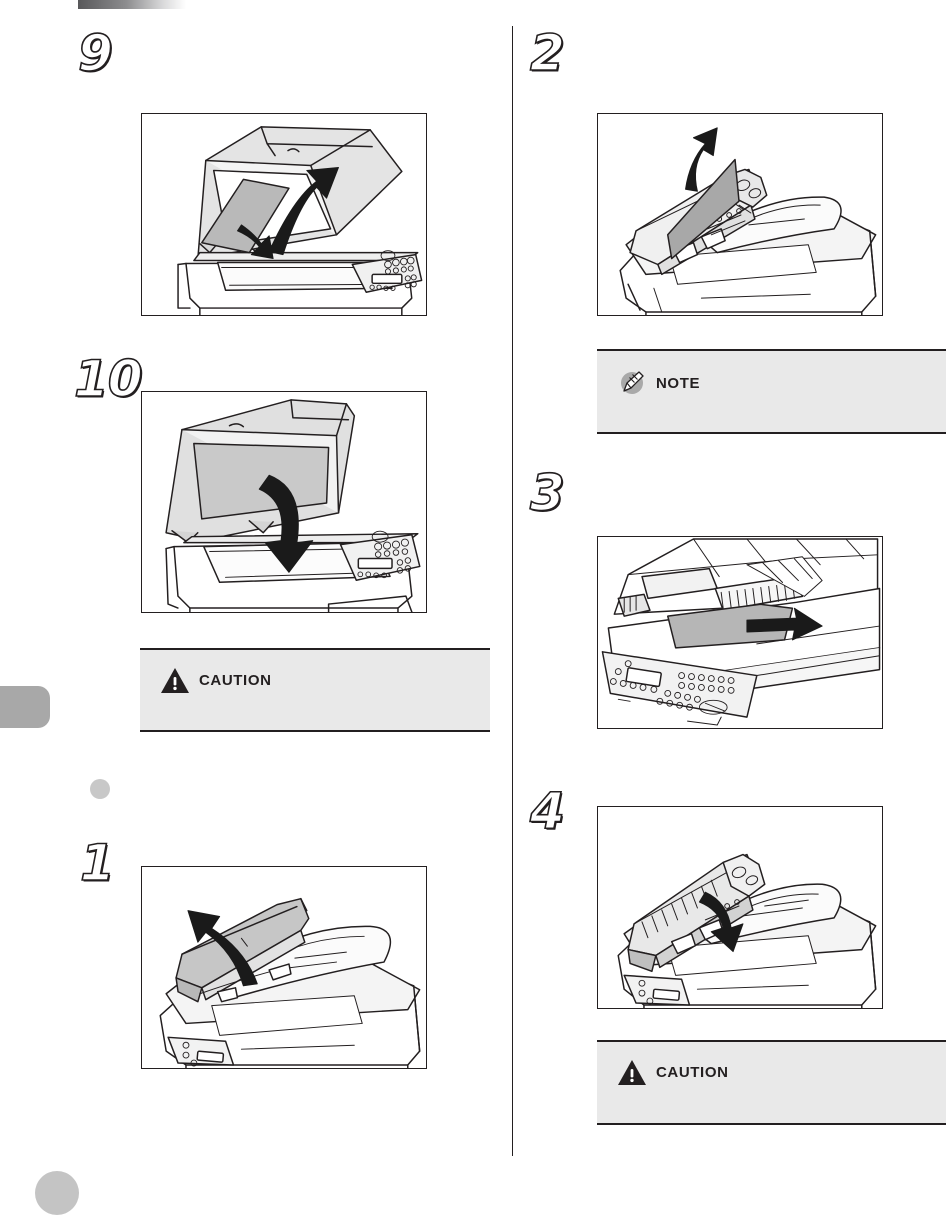  What do you see at coordinates (771, 391) in the screenshot?
I see `note-box-feeder: NOTE` at bounding box center [771, 391].